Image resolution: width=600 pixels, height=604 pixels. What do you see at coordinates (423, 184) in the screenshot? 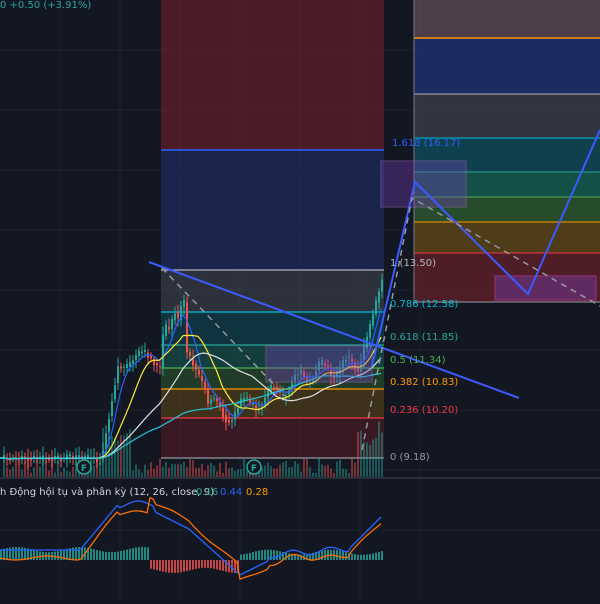
I see `target-box` at bounding box center [423, 184].